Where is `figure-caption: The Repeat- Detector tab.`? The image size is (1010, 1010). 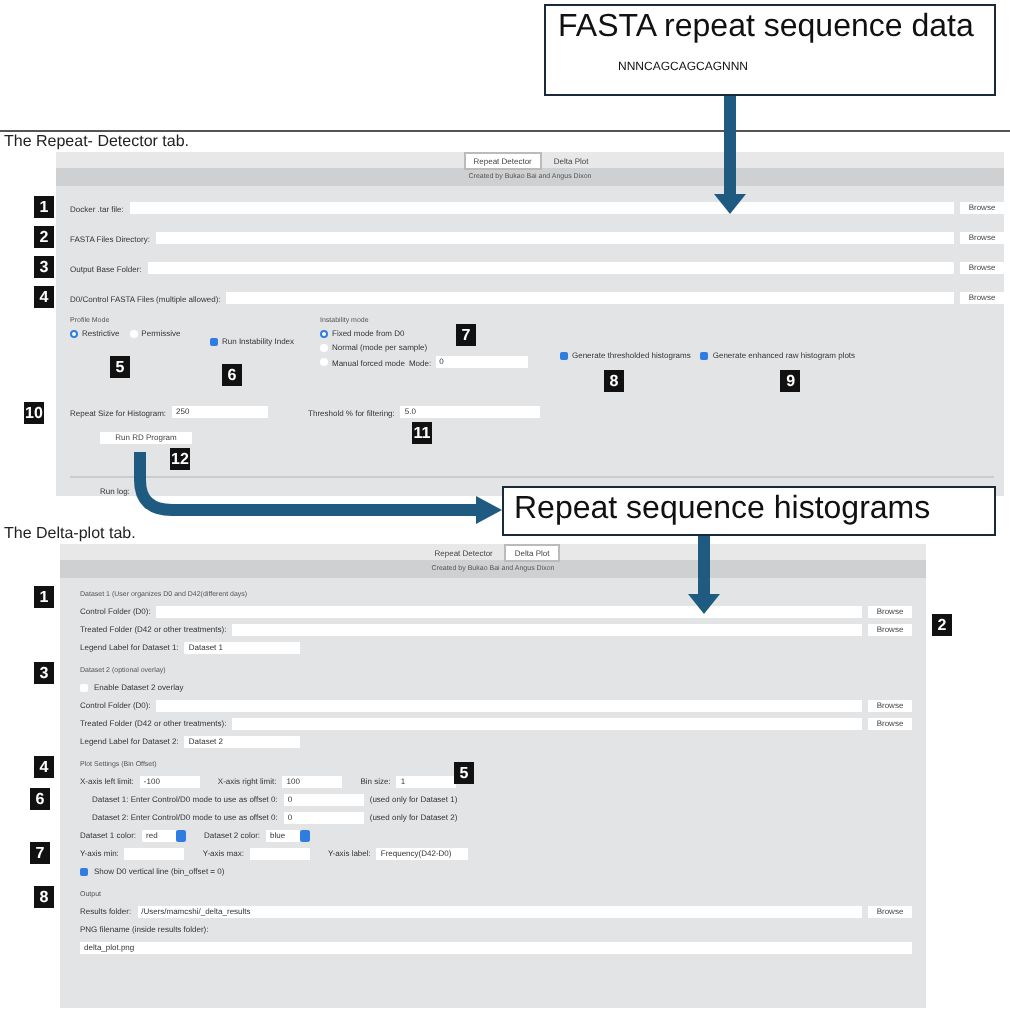
figure-caption: The Repeat- Detector tab. is located at coordinates (96, 141).